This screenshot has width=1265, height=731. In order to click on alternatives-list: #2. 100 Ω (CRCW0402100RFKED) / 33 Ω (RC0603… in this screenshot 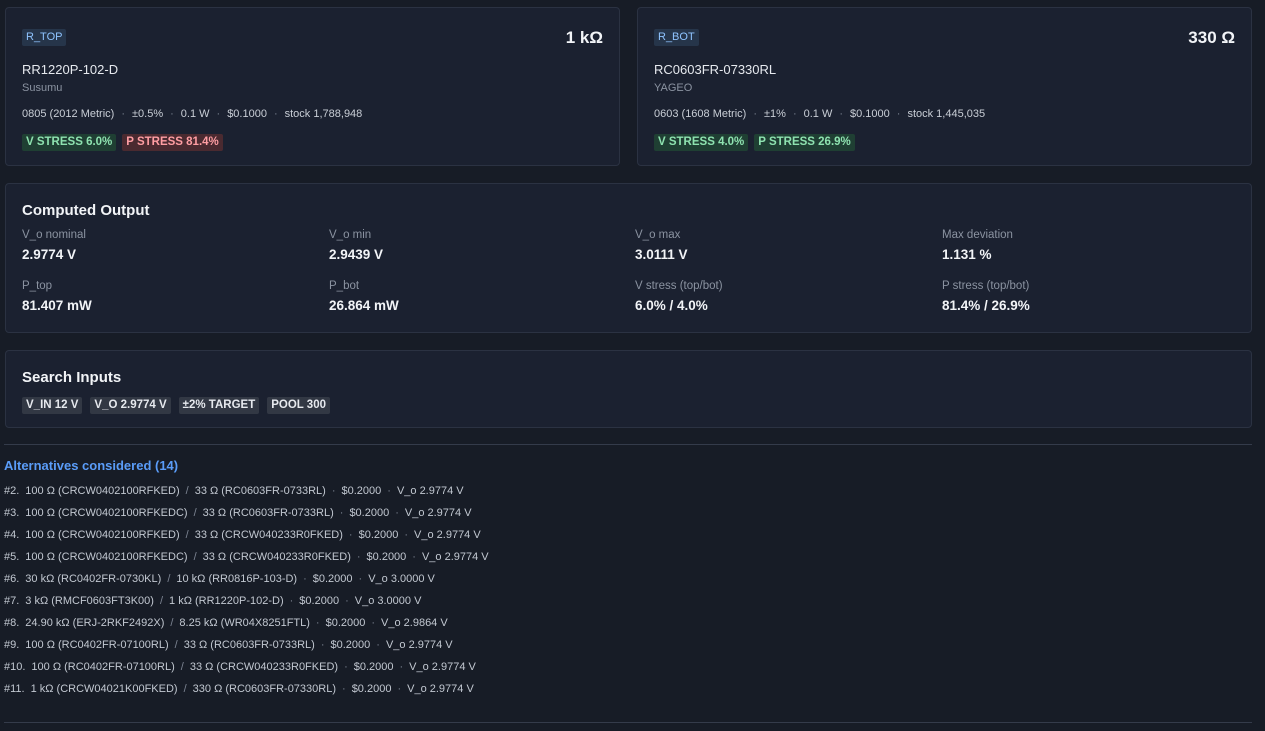, I will do `click(246, 594)`.